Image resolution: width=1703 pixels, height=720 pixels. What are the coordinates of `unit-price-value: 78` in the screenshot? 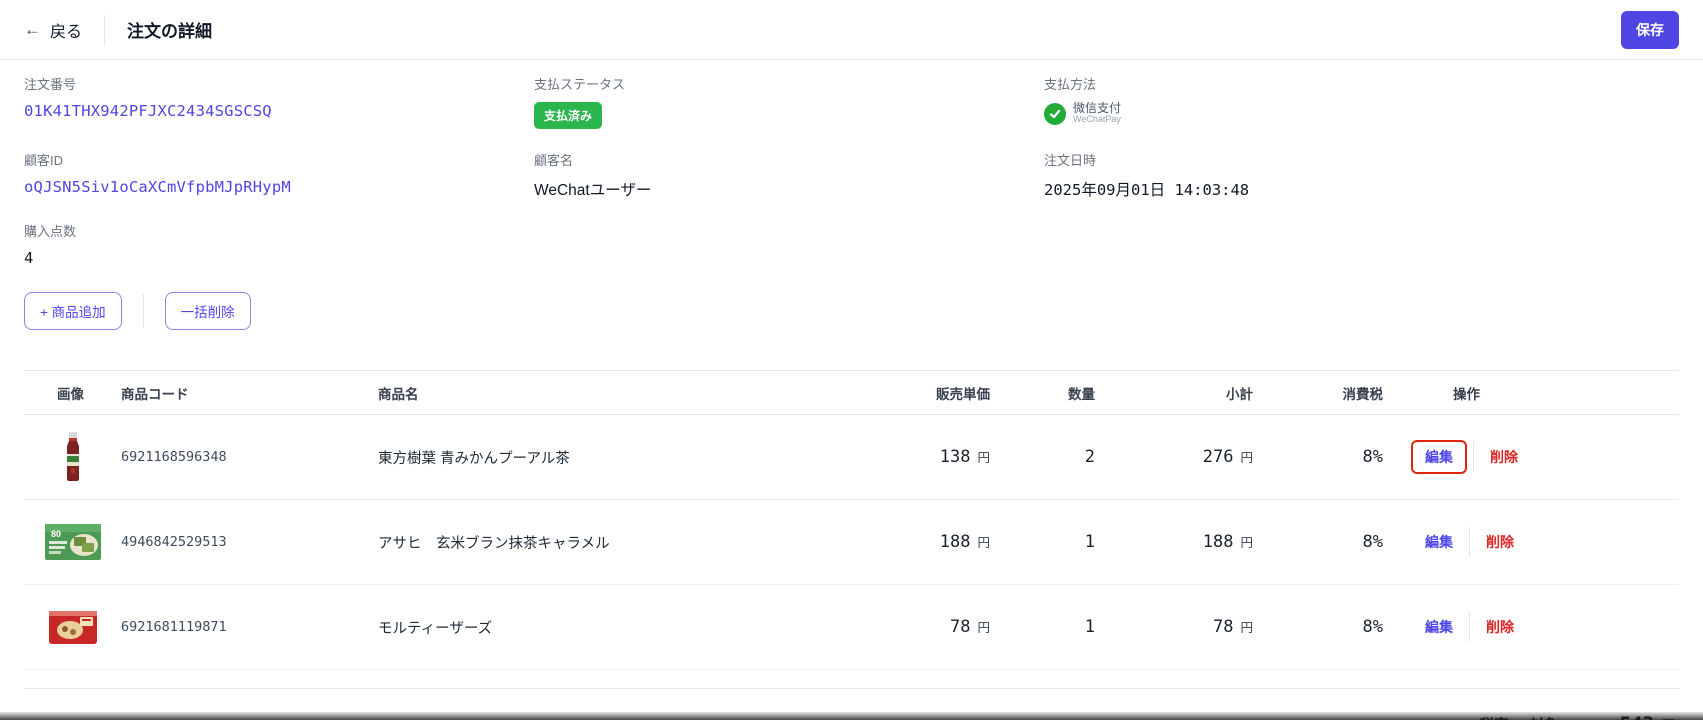 It's located at (960, 627).